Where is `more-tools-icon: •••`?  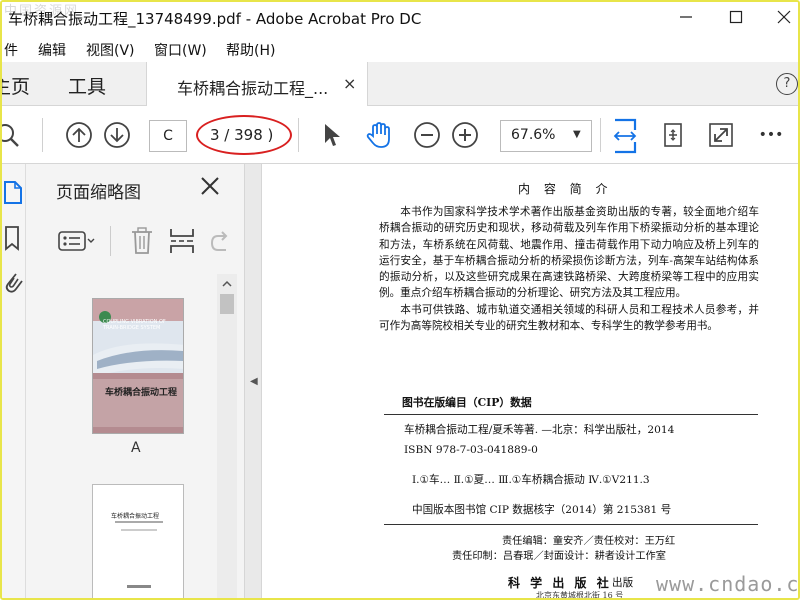
more-tools-icon: ••• is located at coordinates (771, 135).